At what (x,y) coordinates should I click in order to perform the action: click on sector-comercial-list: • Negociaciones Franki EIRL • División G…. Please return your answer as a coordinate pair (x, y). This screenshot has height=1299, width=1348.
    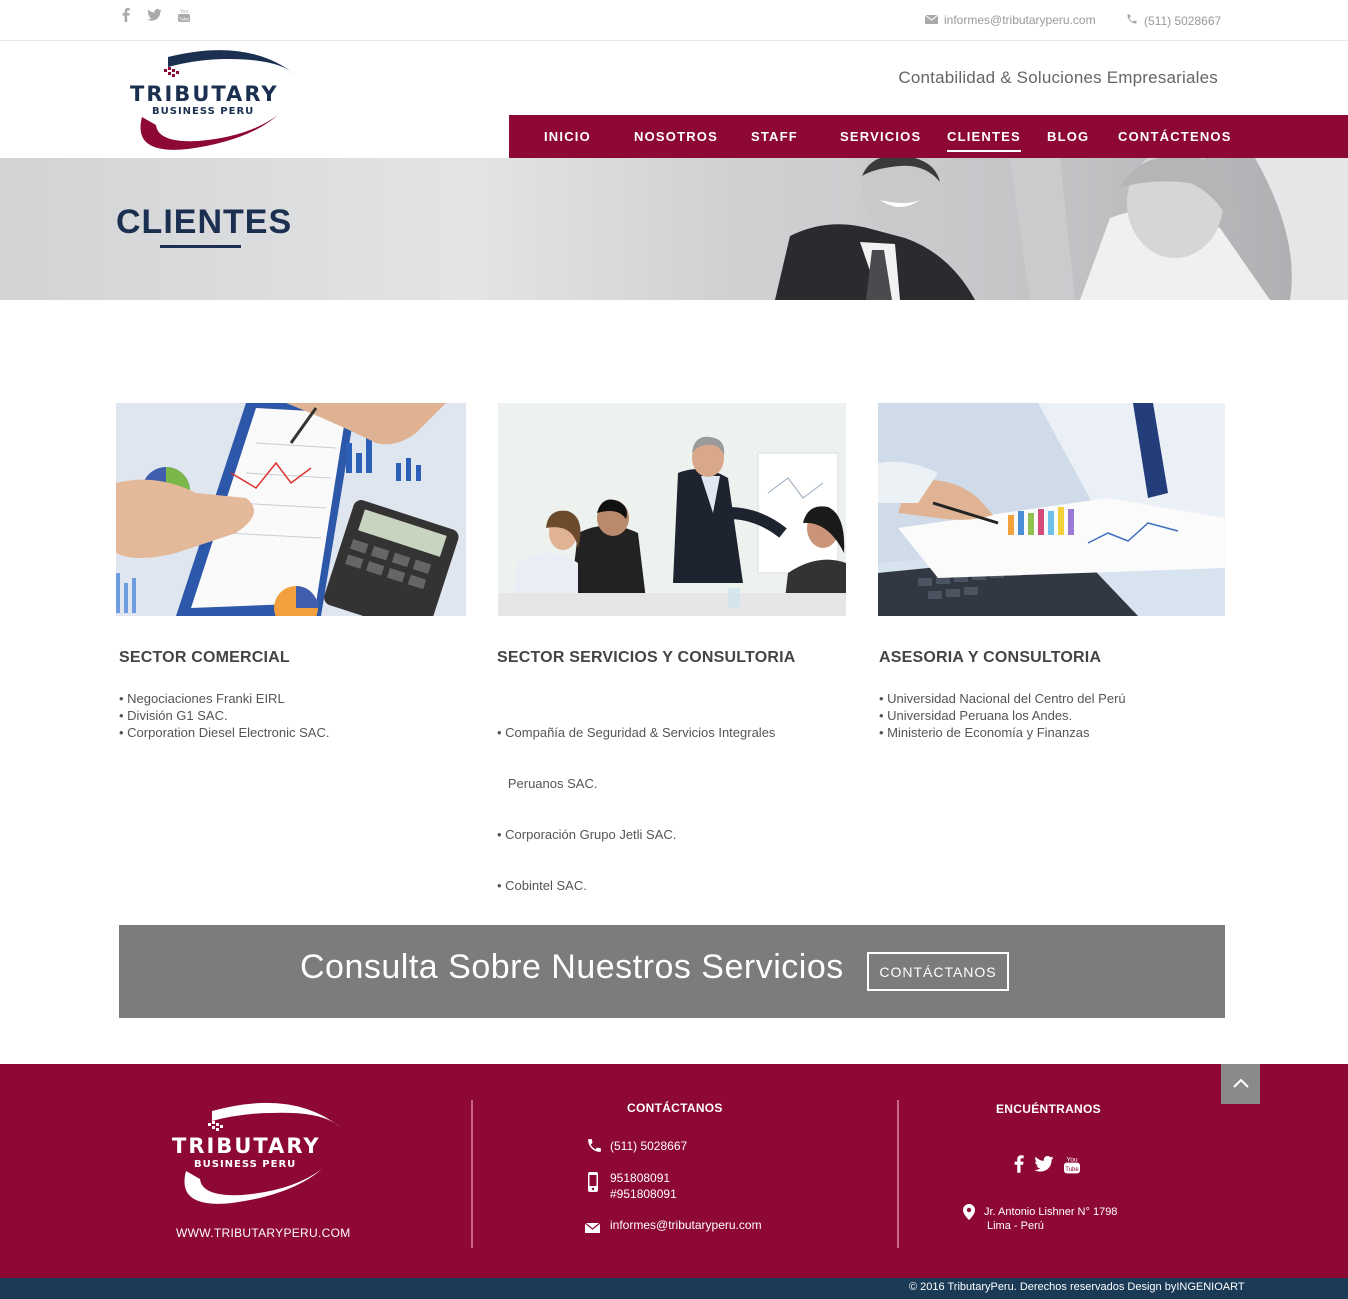
    Looking at the image, I should click on (224, 715).